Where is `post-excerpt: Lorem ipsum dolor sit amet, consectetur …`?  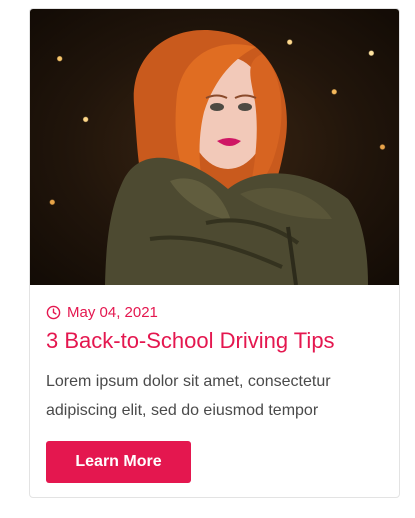
post-excerpt: Lorem ipsum dolor sit amet, consectetur … is located at coordinates (188, 396).